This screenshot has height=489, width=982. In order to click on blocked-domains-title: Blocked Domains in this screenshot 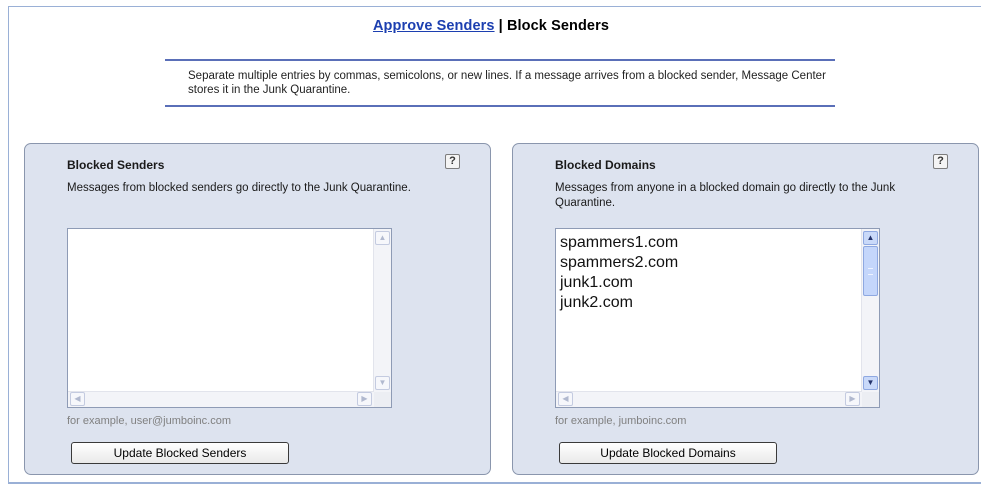, I will do `click(605, 165)`.